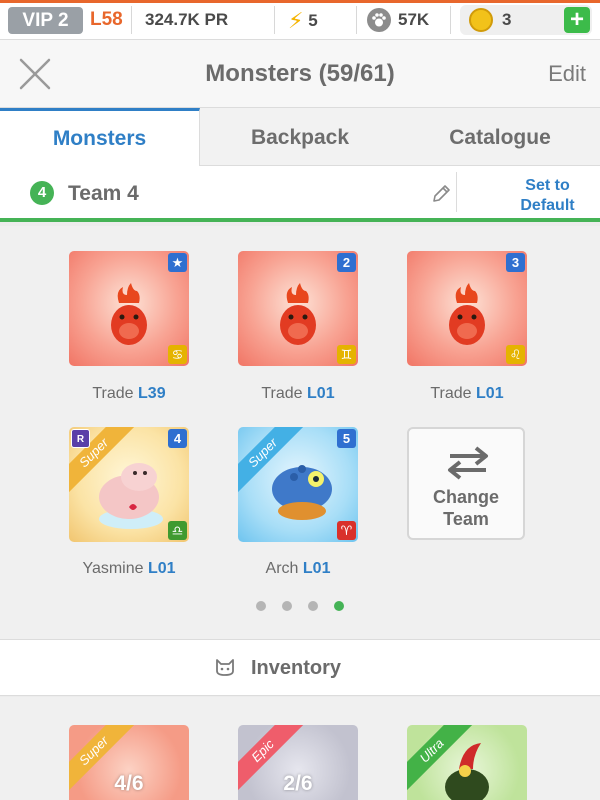 Image resolution: width=600 pixels, height=800 pixels. What do you see at coordinates (346, 262) in the screenshot?
I see `slot-number-badge: 2` at bounding box center [346, 262].